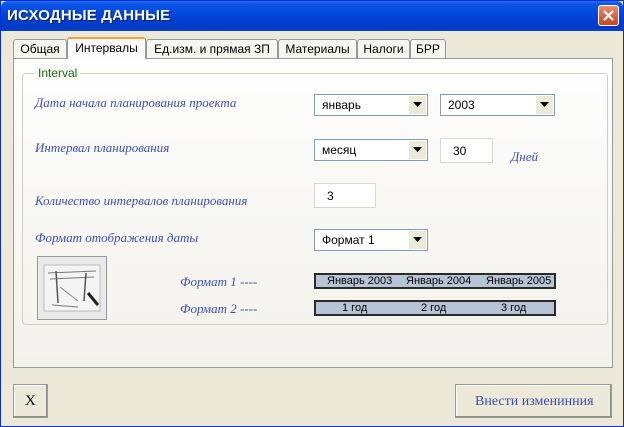  I want to click on interval-unit-value: месяц, so click(339, 150).